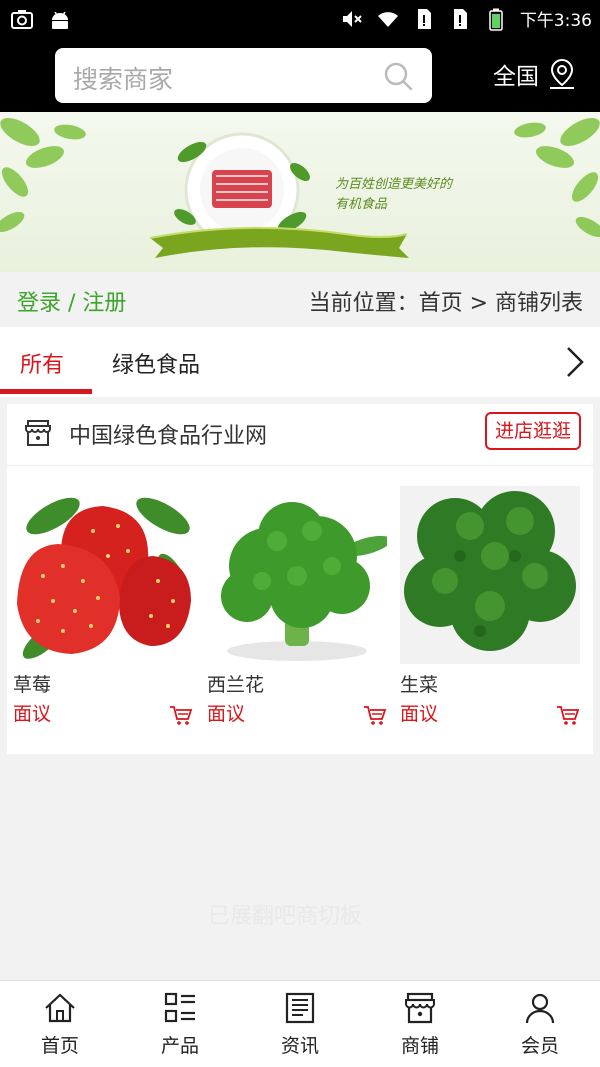 The width and height of the screenshot is (600, 1067). What do you see at coordinates (460, 18) in the screenshot?
I see `sim2-icon` at bounding box center [460, 18].